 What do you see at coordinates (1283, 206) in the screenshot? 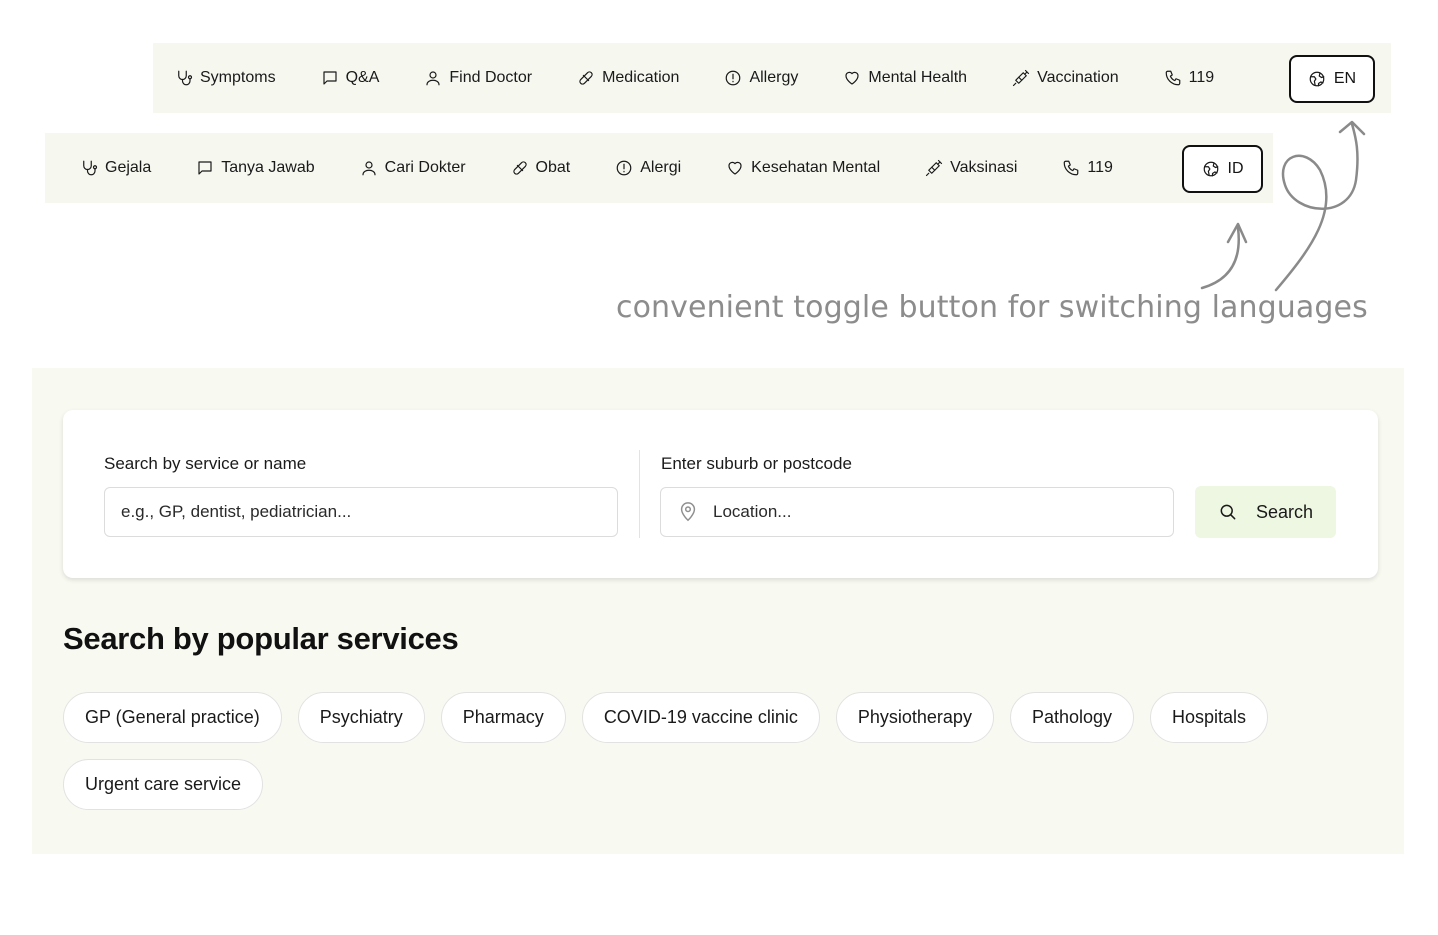
I see `annotation-arrows` at bounding box center [1283, 206].